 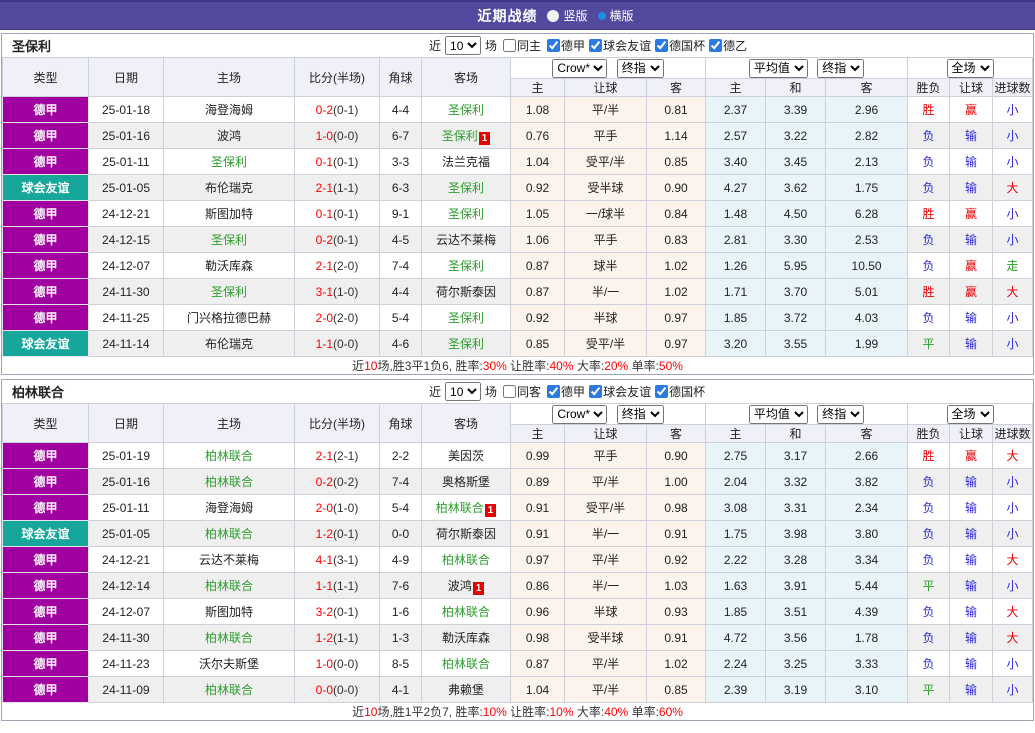 What do you see at coordinates (466, 638) in the screenshot?
I see `away-team-link: 勒沃库森` at bounding box center [466, 638].